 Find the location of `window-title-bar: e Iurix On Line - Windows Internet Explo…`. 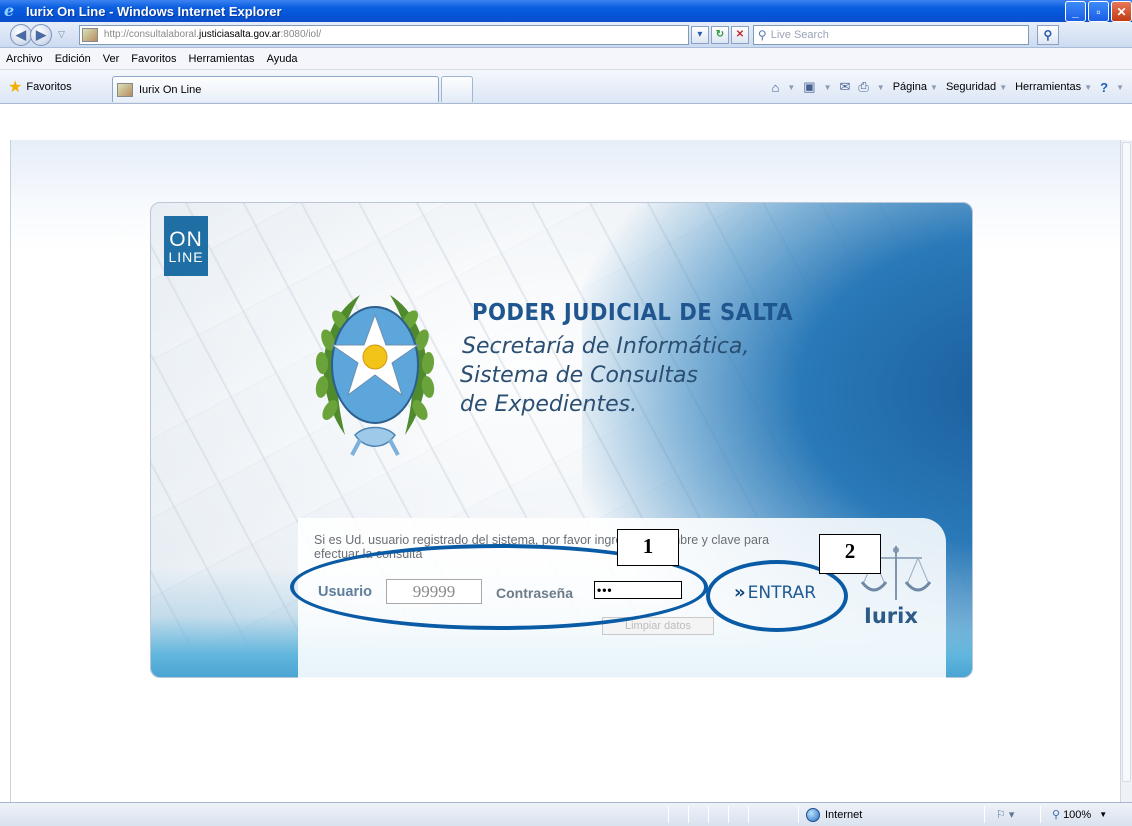

window-title-bar: e Iurix On Line - Windows Internet Explo… is located at coordinates (566, 11).